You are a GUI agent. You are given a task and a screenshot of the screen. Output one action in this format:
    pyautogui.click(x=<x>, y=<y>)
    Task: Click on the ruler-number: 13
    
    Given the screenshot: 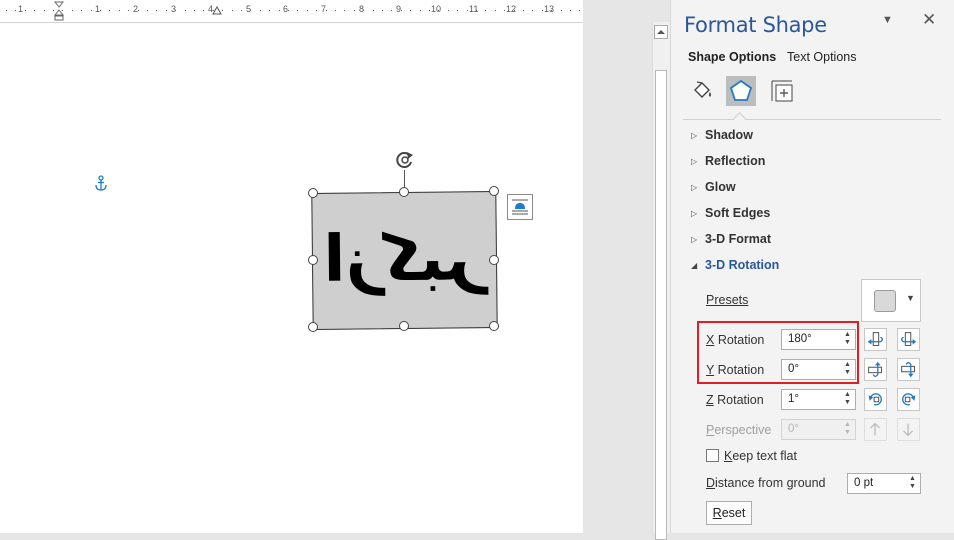 What is the action you would take?
    pyautogui.click(x=549, y=9)
    